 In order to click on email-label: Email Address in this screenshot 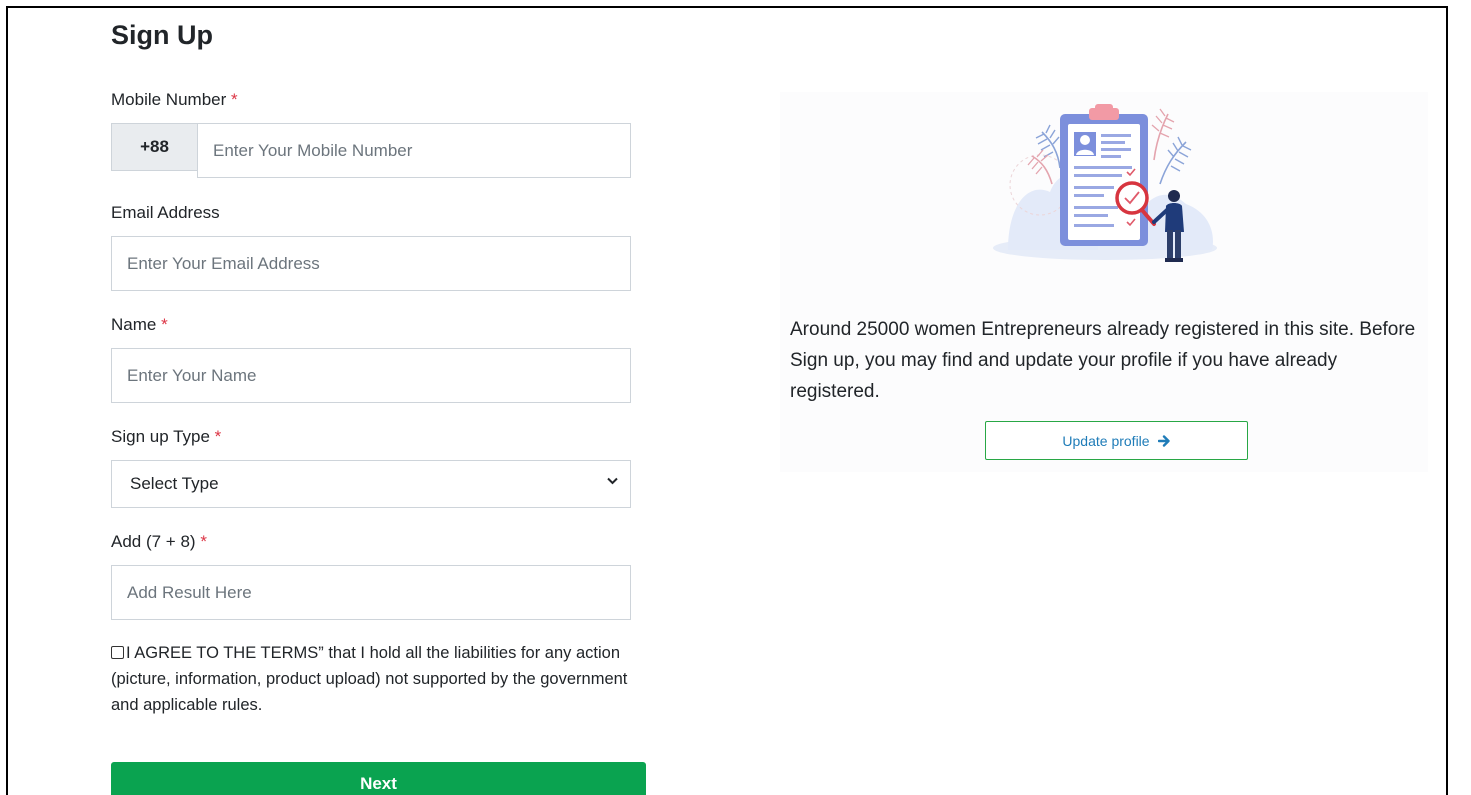, I will do `click(165, 213)`.